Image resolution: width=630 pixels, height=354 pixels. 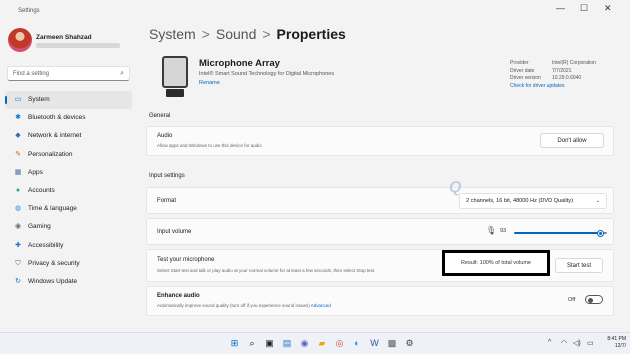 I want to click on sidebar-item-globe: ◍ Time & language, so click(x=68, y=209).